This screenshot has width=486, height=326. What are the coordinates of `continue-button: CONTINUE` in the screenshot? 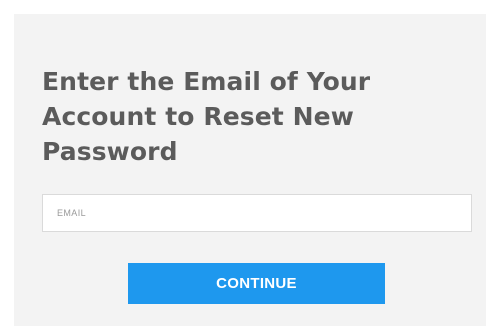 It's located at (256, 283).